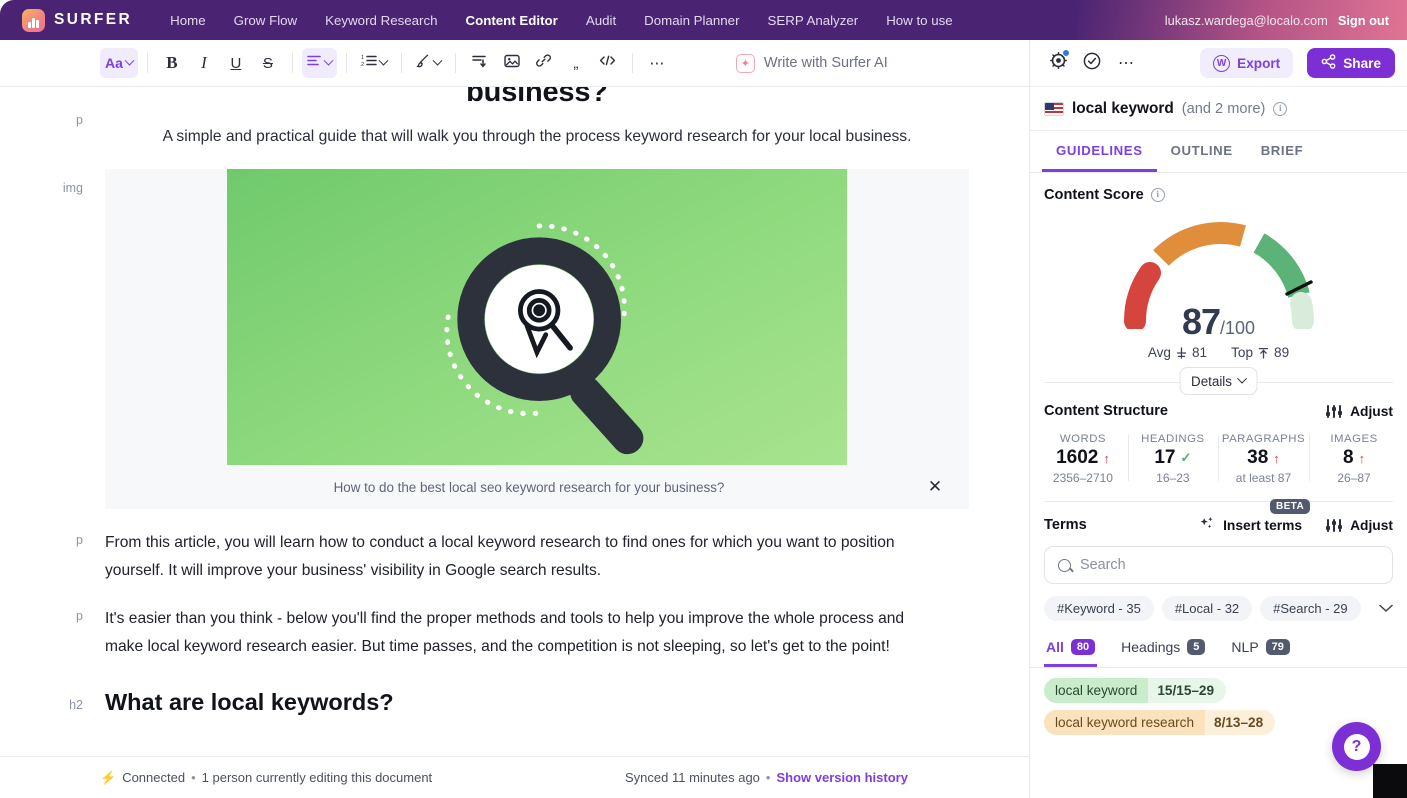 The height and width of the screenshot is (798, 1407). I want to click on surfer-logo: SURFER, so click(77, 20).